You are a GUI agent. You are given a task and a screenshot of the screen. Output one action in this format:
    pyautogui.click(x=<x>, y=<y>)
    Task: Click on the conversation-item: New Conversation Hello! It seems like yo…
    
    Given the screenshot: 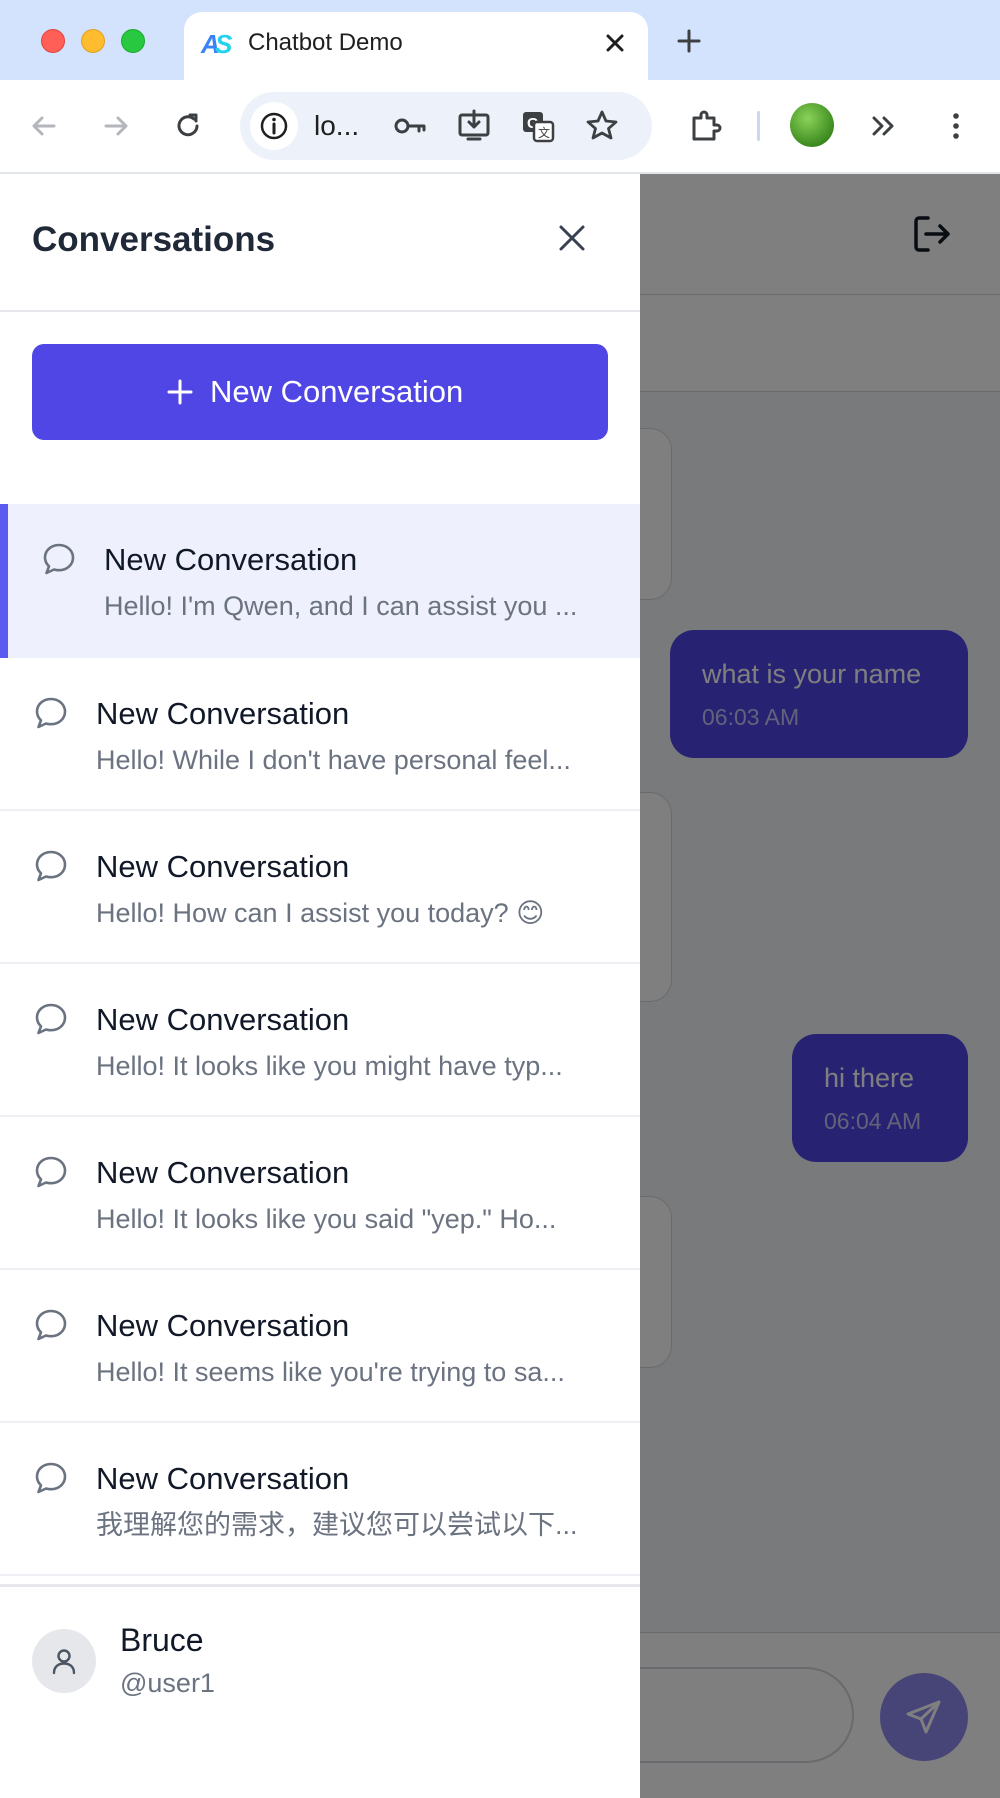 What is the action you would take?
    pyautogui.click(x=320, y=1346)
    